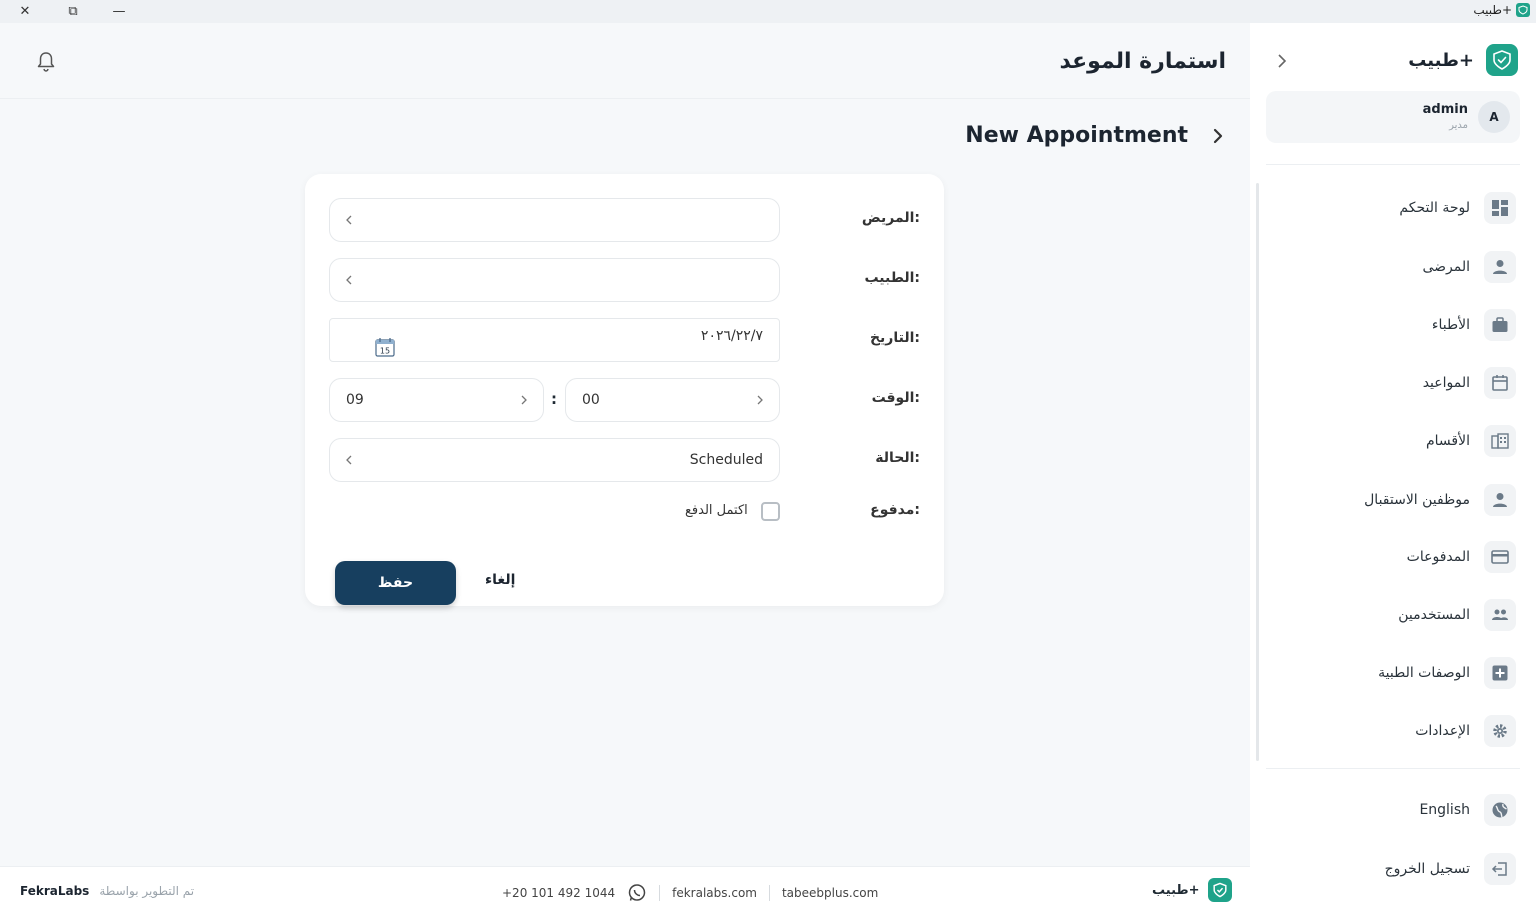  What do you see at coordinates (894, 338) in the screenshot?
I see `date-label: التاريخ:` at bounding box center [894, 338].